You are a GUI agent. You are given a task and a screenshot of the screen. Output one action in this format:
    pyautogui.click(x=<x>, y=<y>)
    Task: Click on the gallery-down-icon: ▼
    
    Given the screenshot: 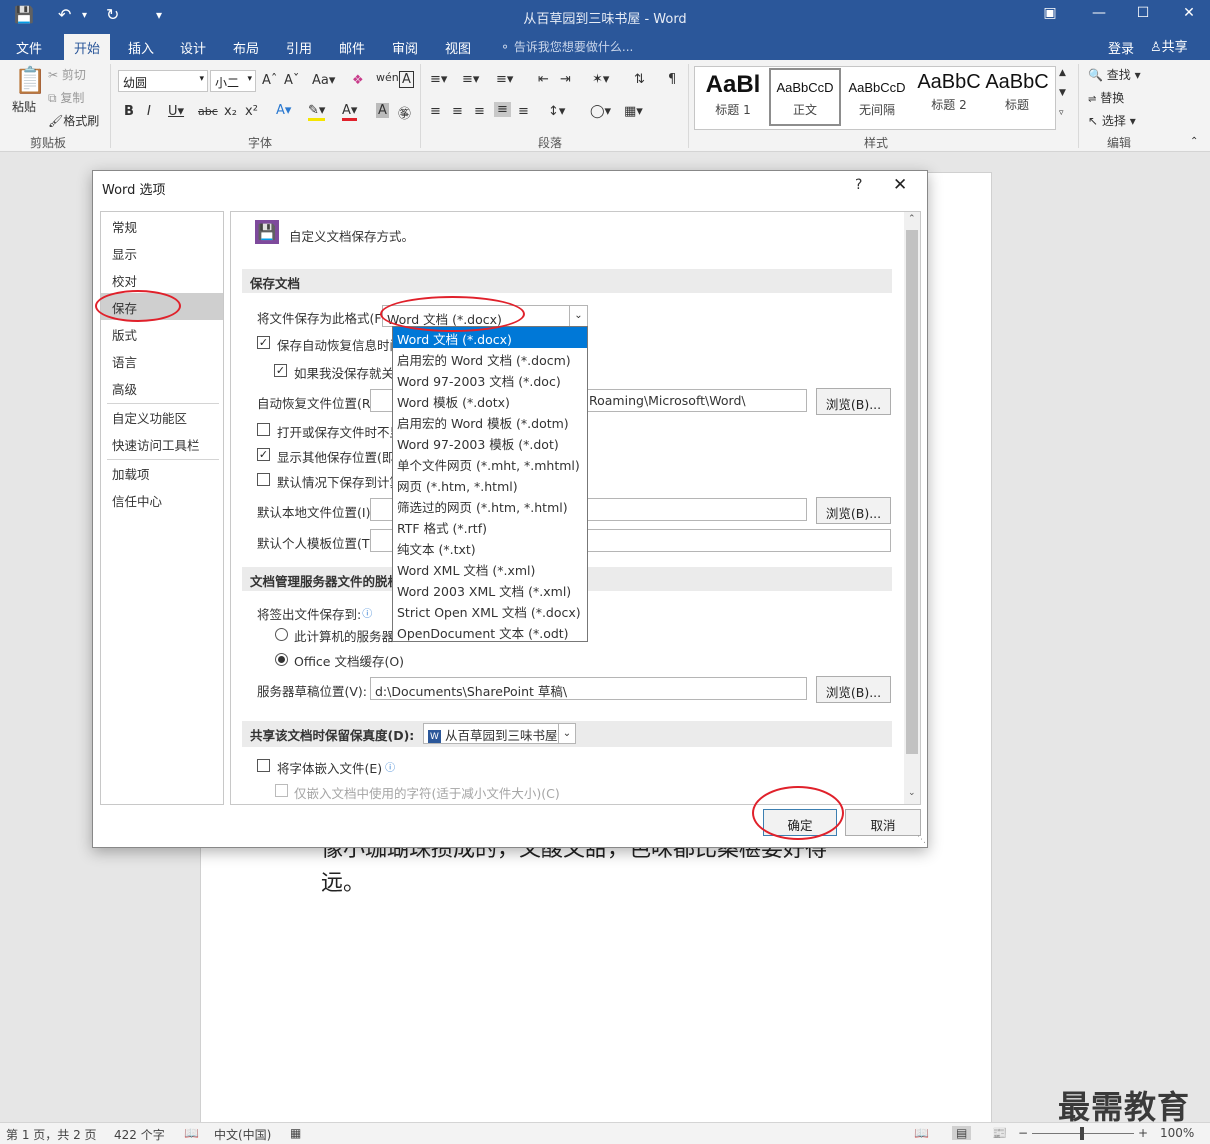 What is the action you would take?
    pyautogui.click(x=1062, y=93)
    